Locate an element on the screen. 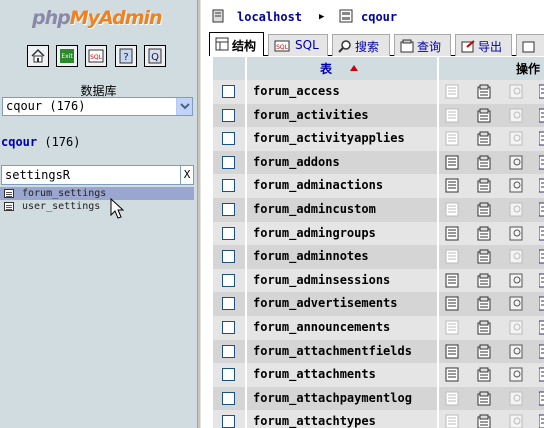 This screenshot has height=428, width=544. table-row: forum_adminsessions is located at coordinates (378, 280).